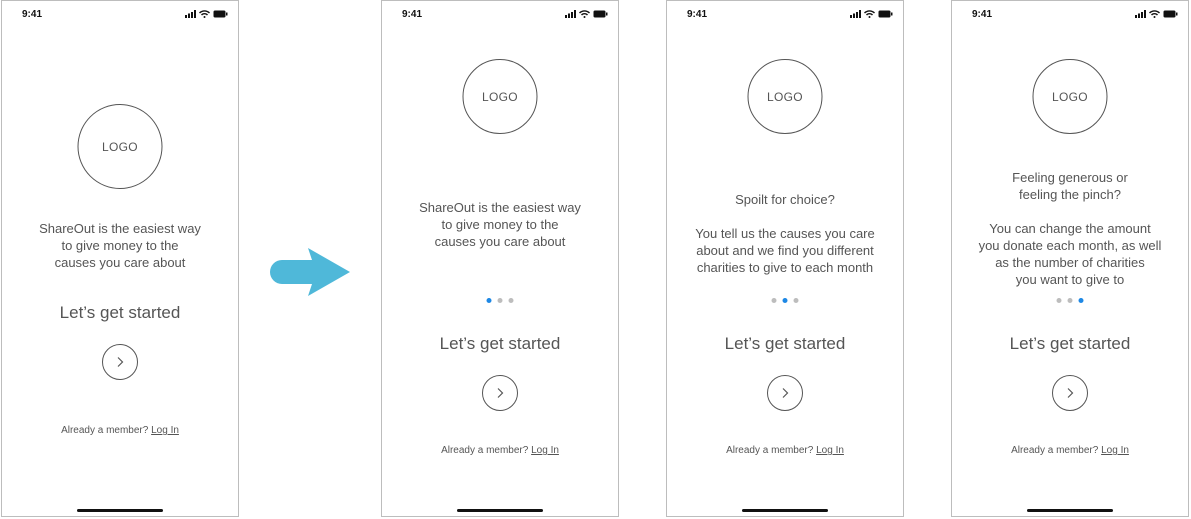 The image size is (1191, 519). I want to click on arrow-right-icon, so click(310, 272).